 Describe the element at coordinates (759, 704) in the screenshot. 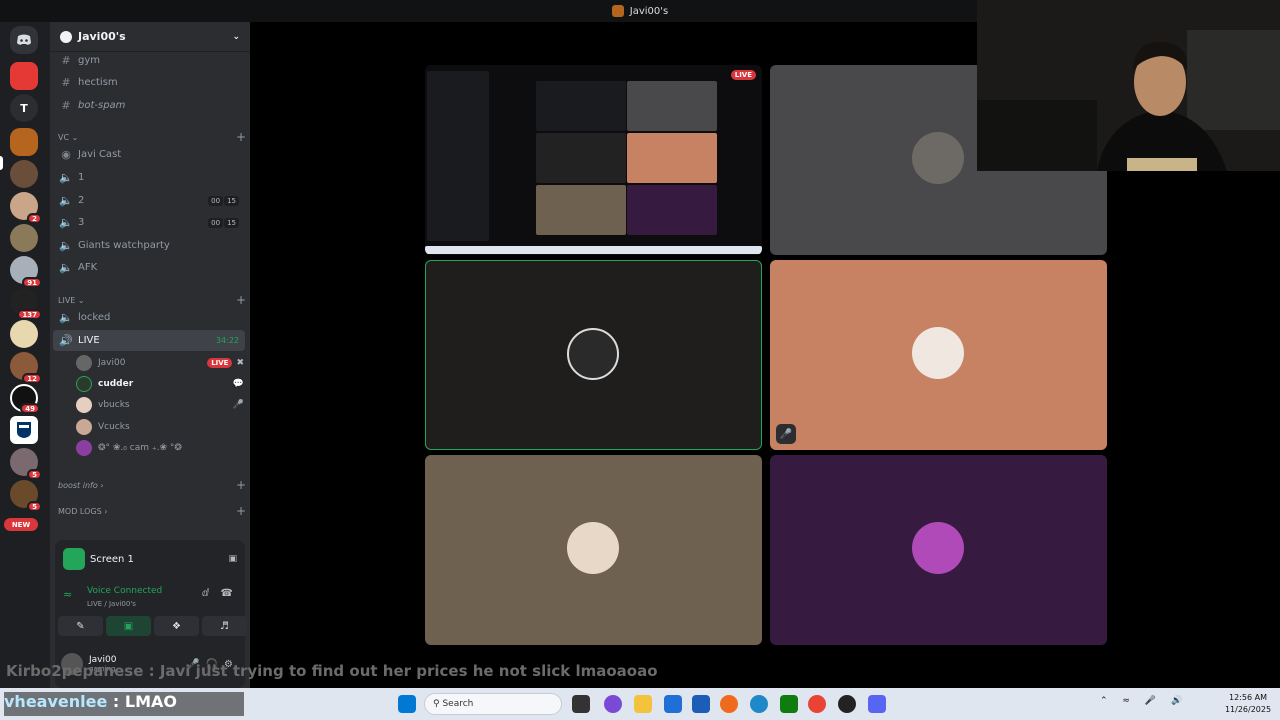

I see `edge-icon` at that location.